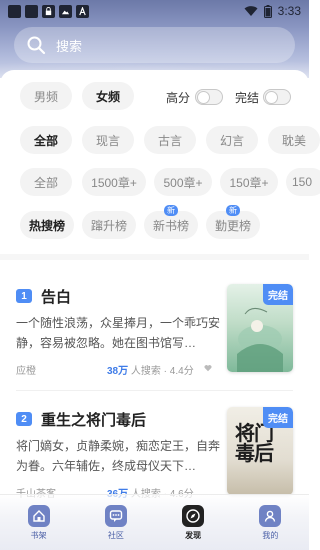  What do you see at coordinates (38, 535) in the screenshot?
I see `nav-label: 书架` at bounding box center [38, 535].